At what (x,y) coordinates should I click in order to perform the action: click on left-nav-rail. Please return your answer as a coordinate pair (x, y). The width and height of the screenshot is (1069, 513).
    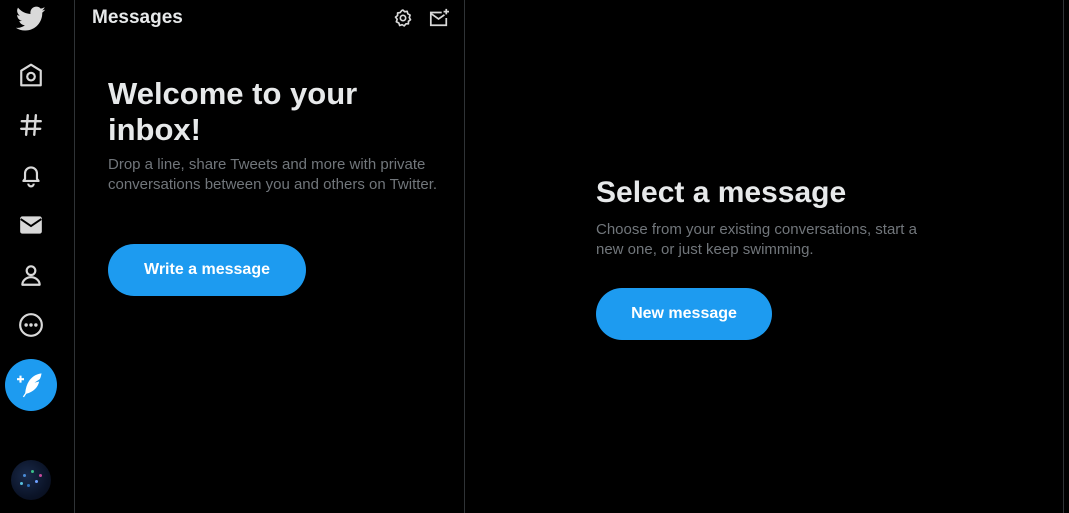
    Looking at the image, I should click on (37, 256).